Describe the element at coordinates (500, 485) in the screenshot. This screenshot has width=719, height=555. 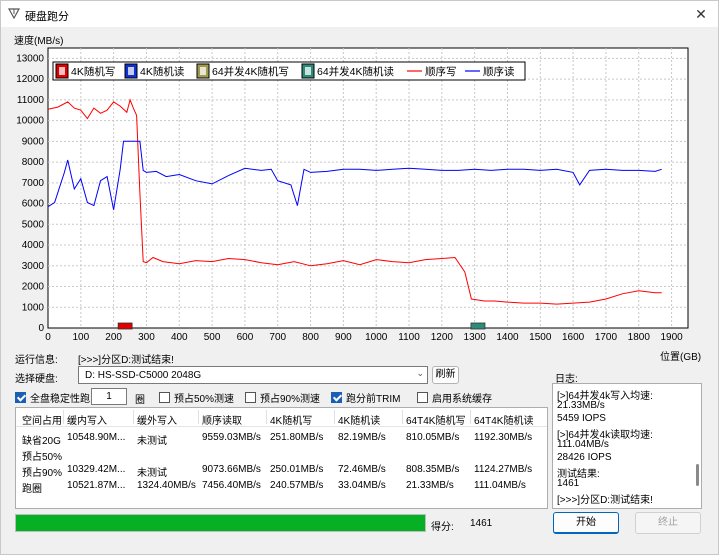
I see `table-cell: 111.04MB/s` at that location.